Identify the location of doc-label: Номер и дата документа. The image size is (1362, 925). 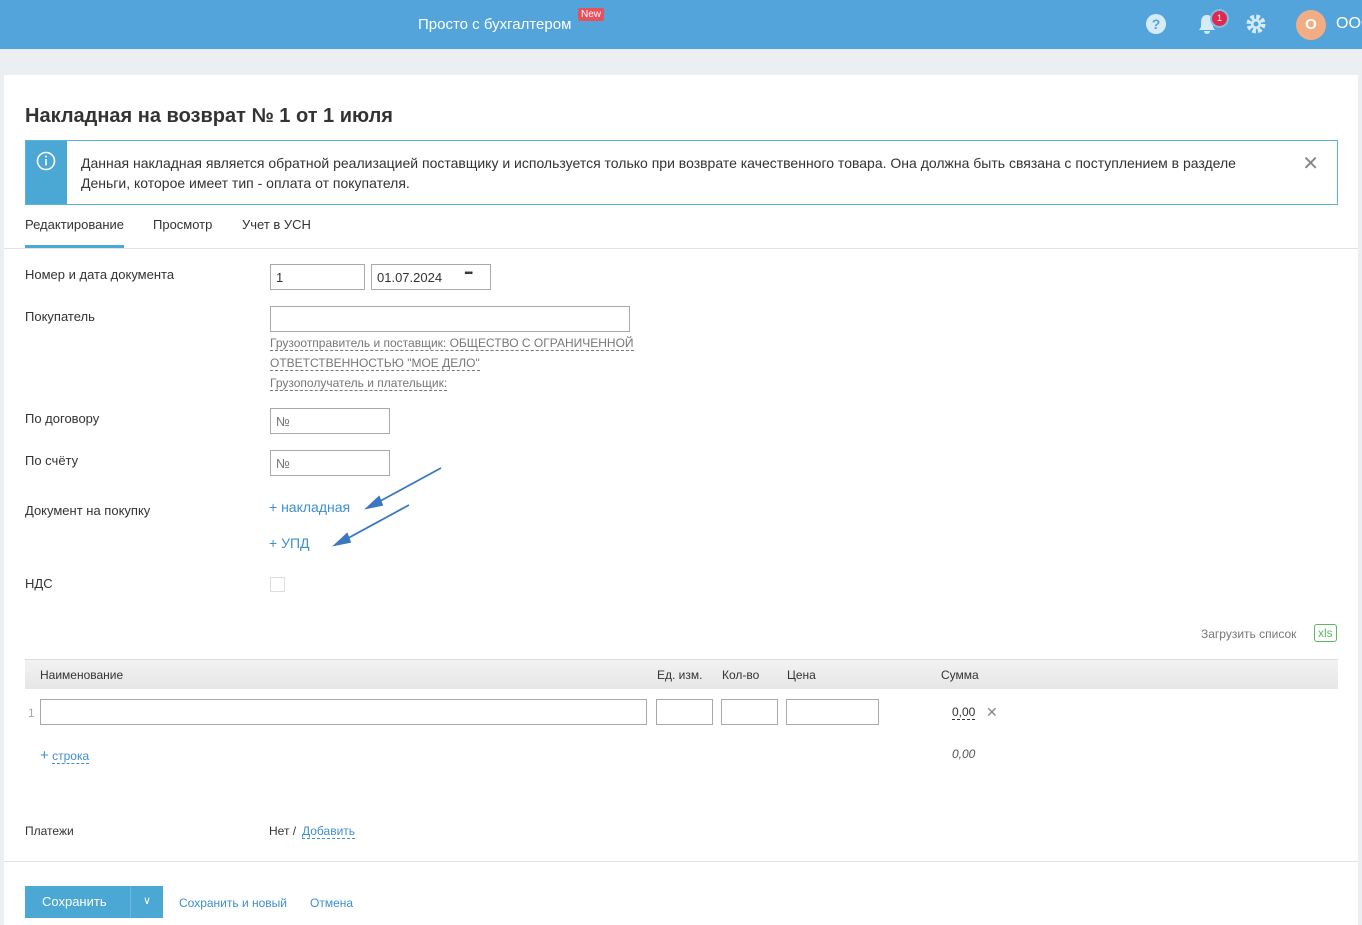
(100, 274).